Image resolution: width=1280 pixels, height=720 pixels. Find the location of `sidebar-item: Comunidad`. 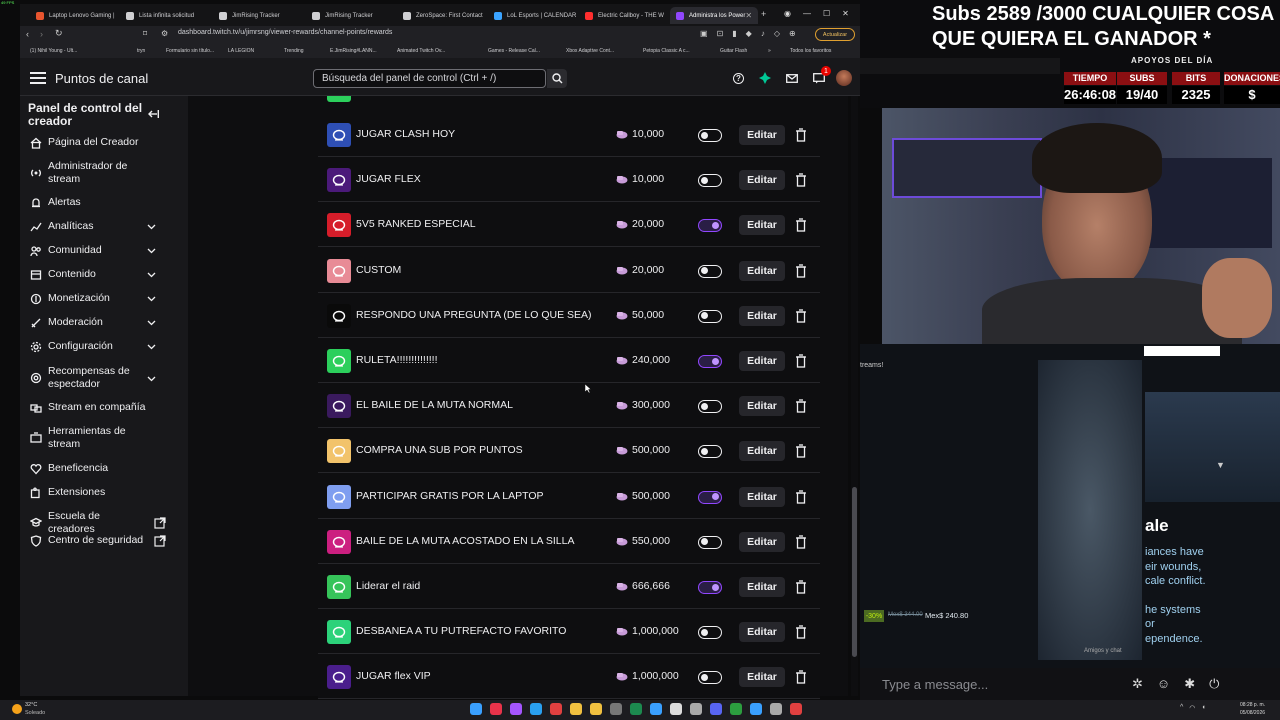

sidebar-item: Comunidad is located at coordinates (105, 250).